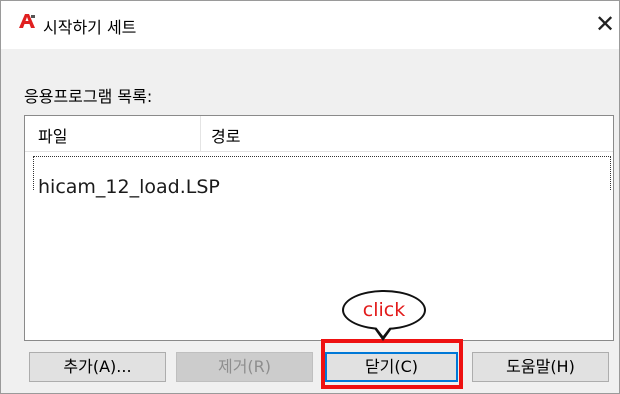 This screenshot has height=394, width=620. What do you see at coordinates (225, 135) in the screenshot?
I see `column-header-path: 경로` at bounding box center [225, 135].